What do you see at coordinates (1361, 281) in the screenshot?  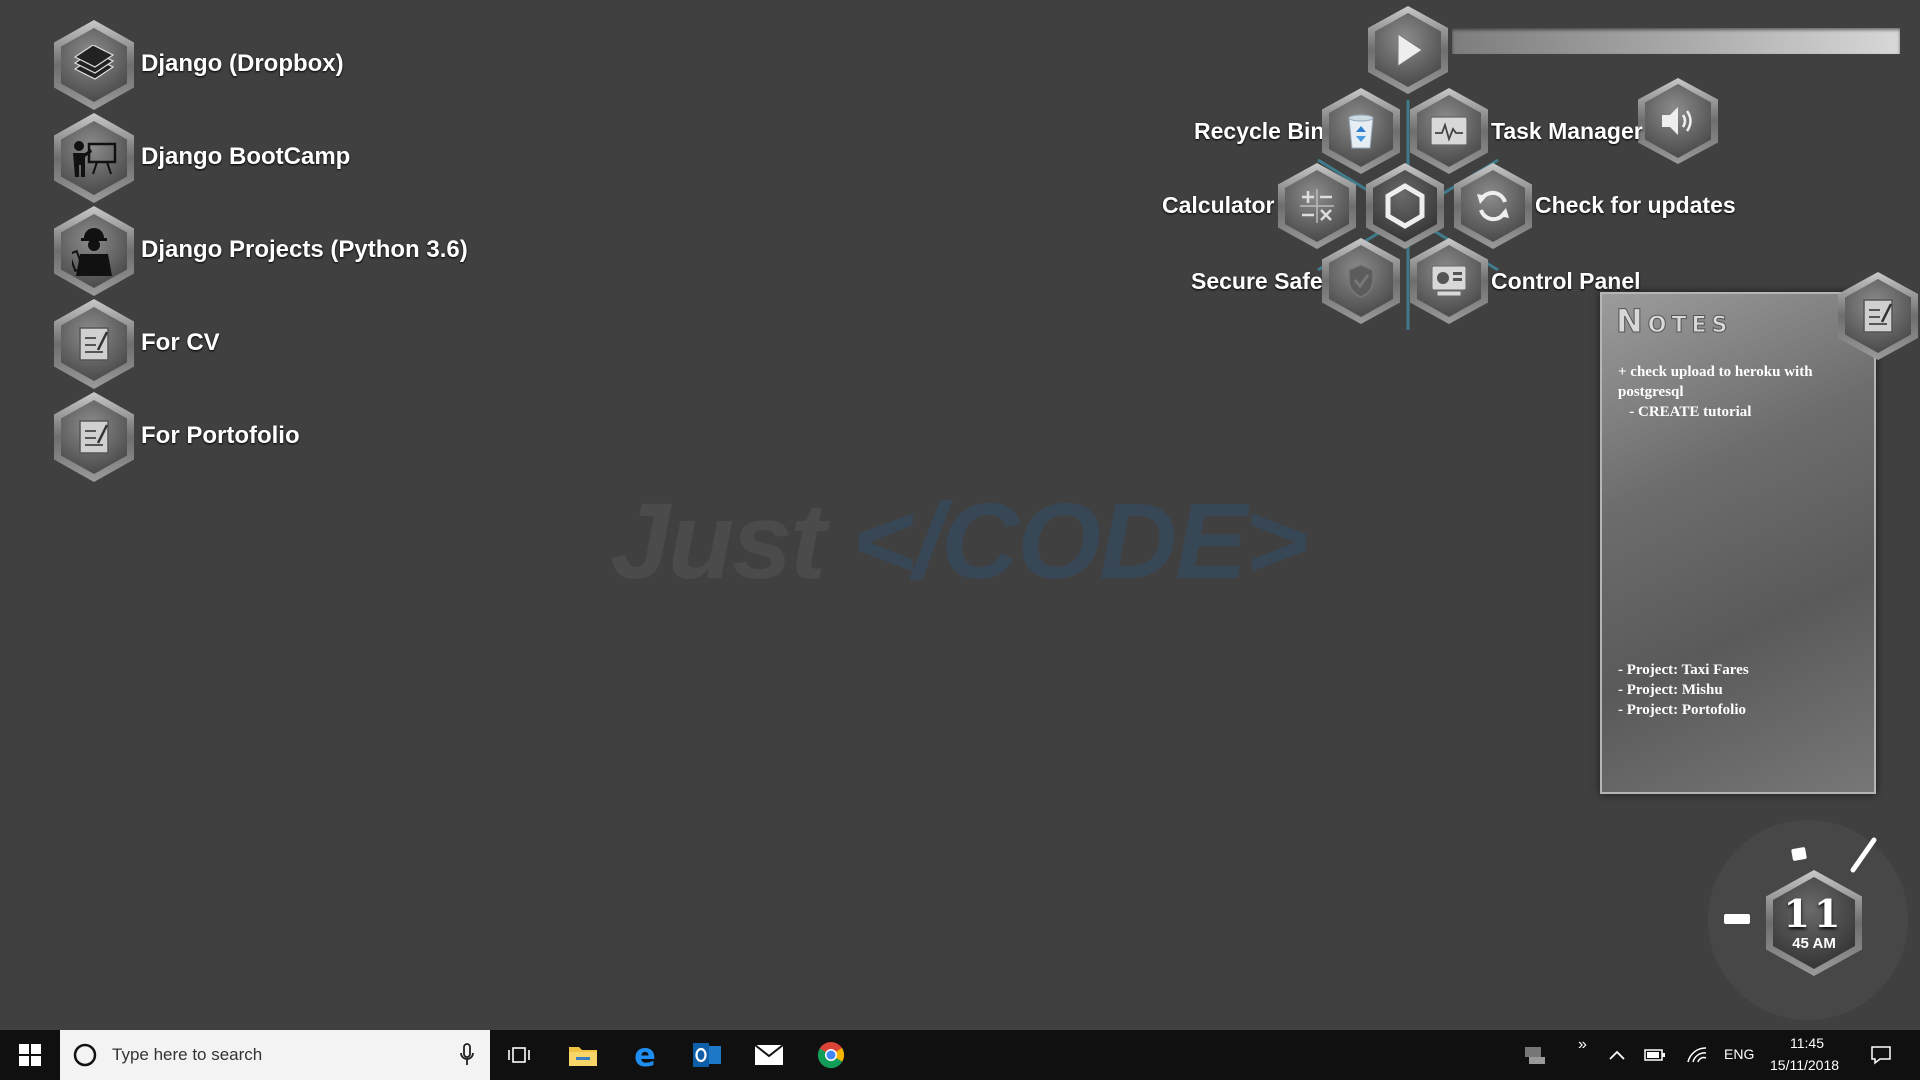 I see `shield-icon` at bounding box center [1361, 281].